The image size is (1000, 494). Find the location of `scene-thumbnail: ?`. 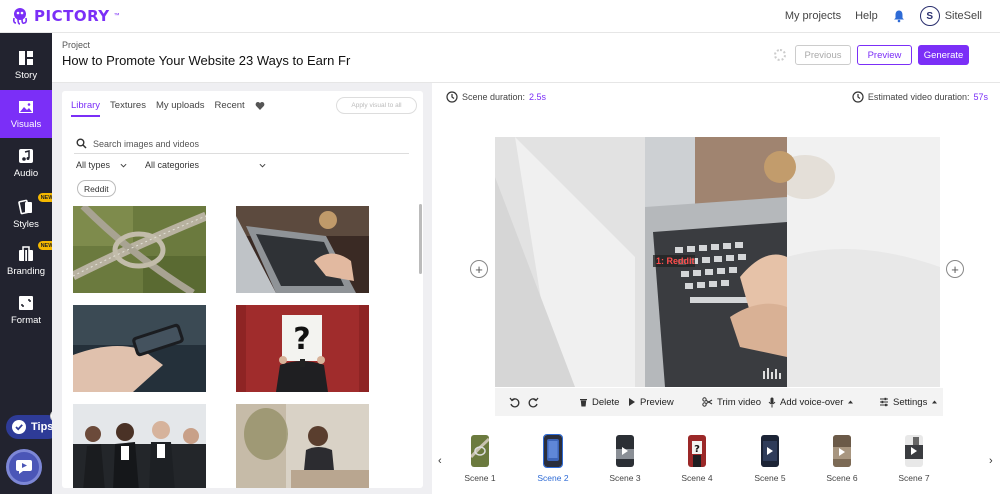

scene-thumbnail: ? is located at coordinates (697, 451).